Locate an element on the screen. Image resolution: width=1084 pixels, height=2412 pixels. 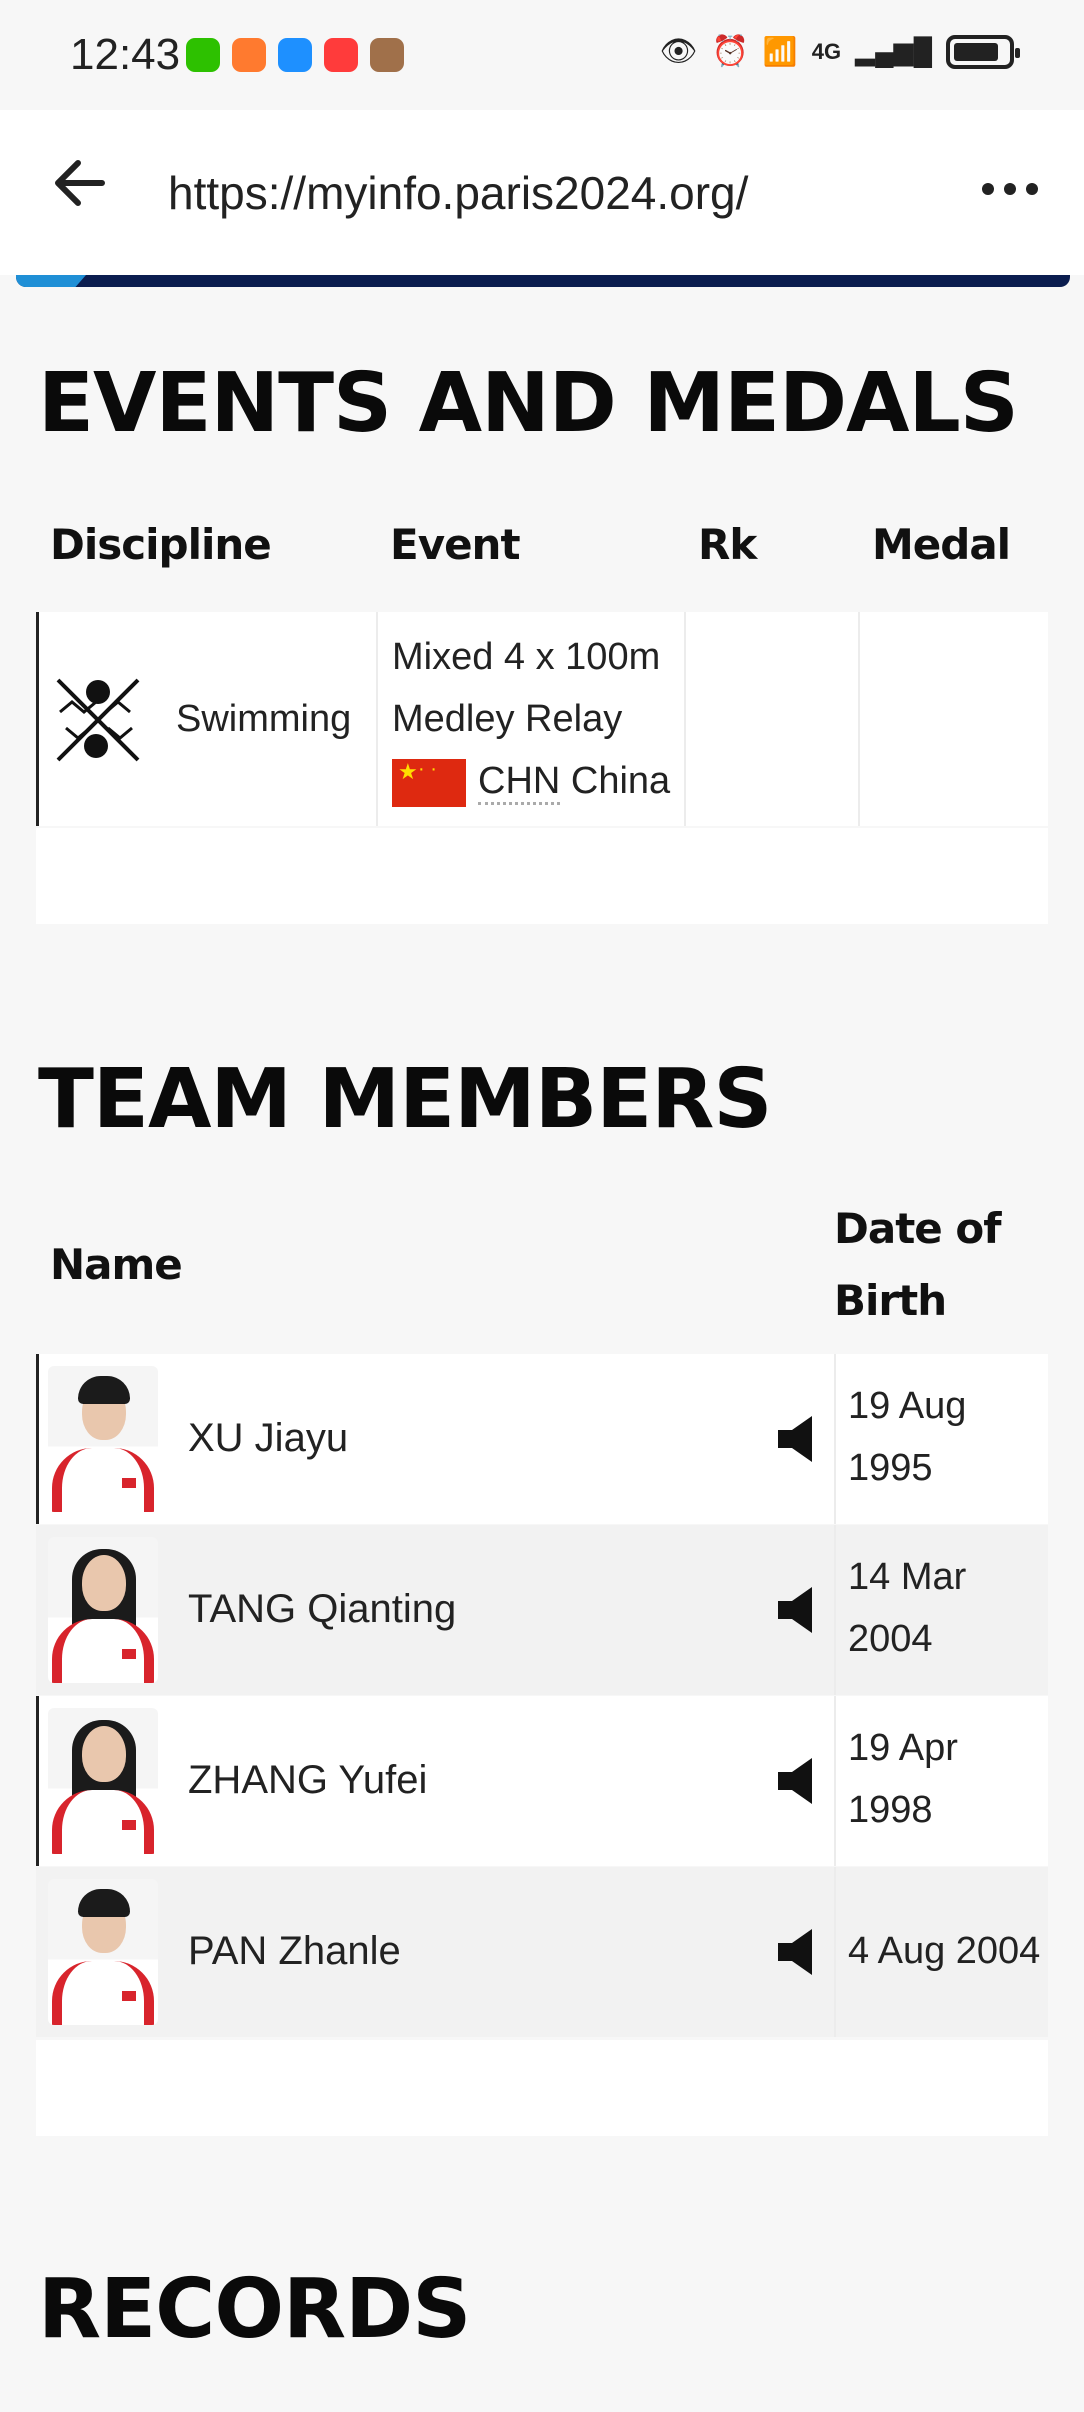
dob-line1: 19 Aug is located at coordinates (907, 1406).